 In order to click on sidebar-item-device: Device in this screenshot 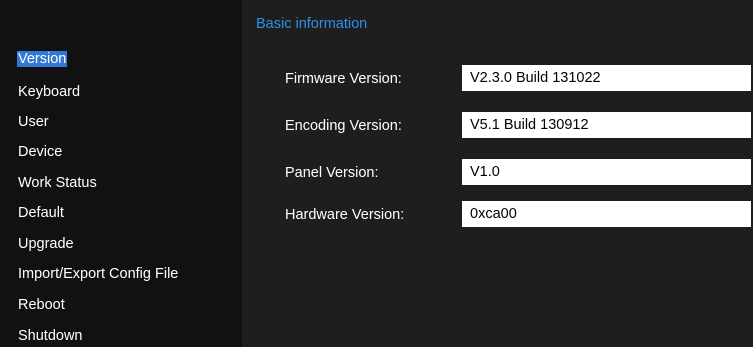, I will do `click(40, 152)`.